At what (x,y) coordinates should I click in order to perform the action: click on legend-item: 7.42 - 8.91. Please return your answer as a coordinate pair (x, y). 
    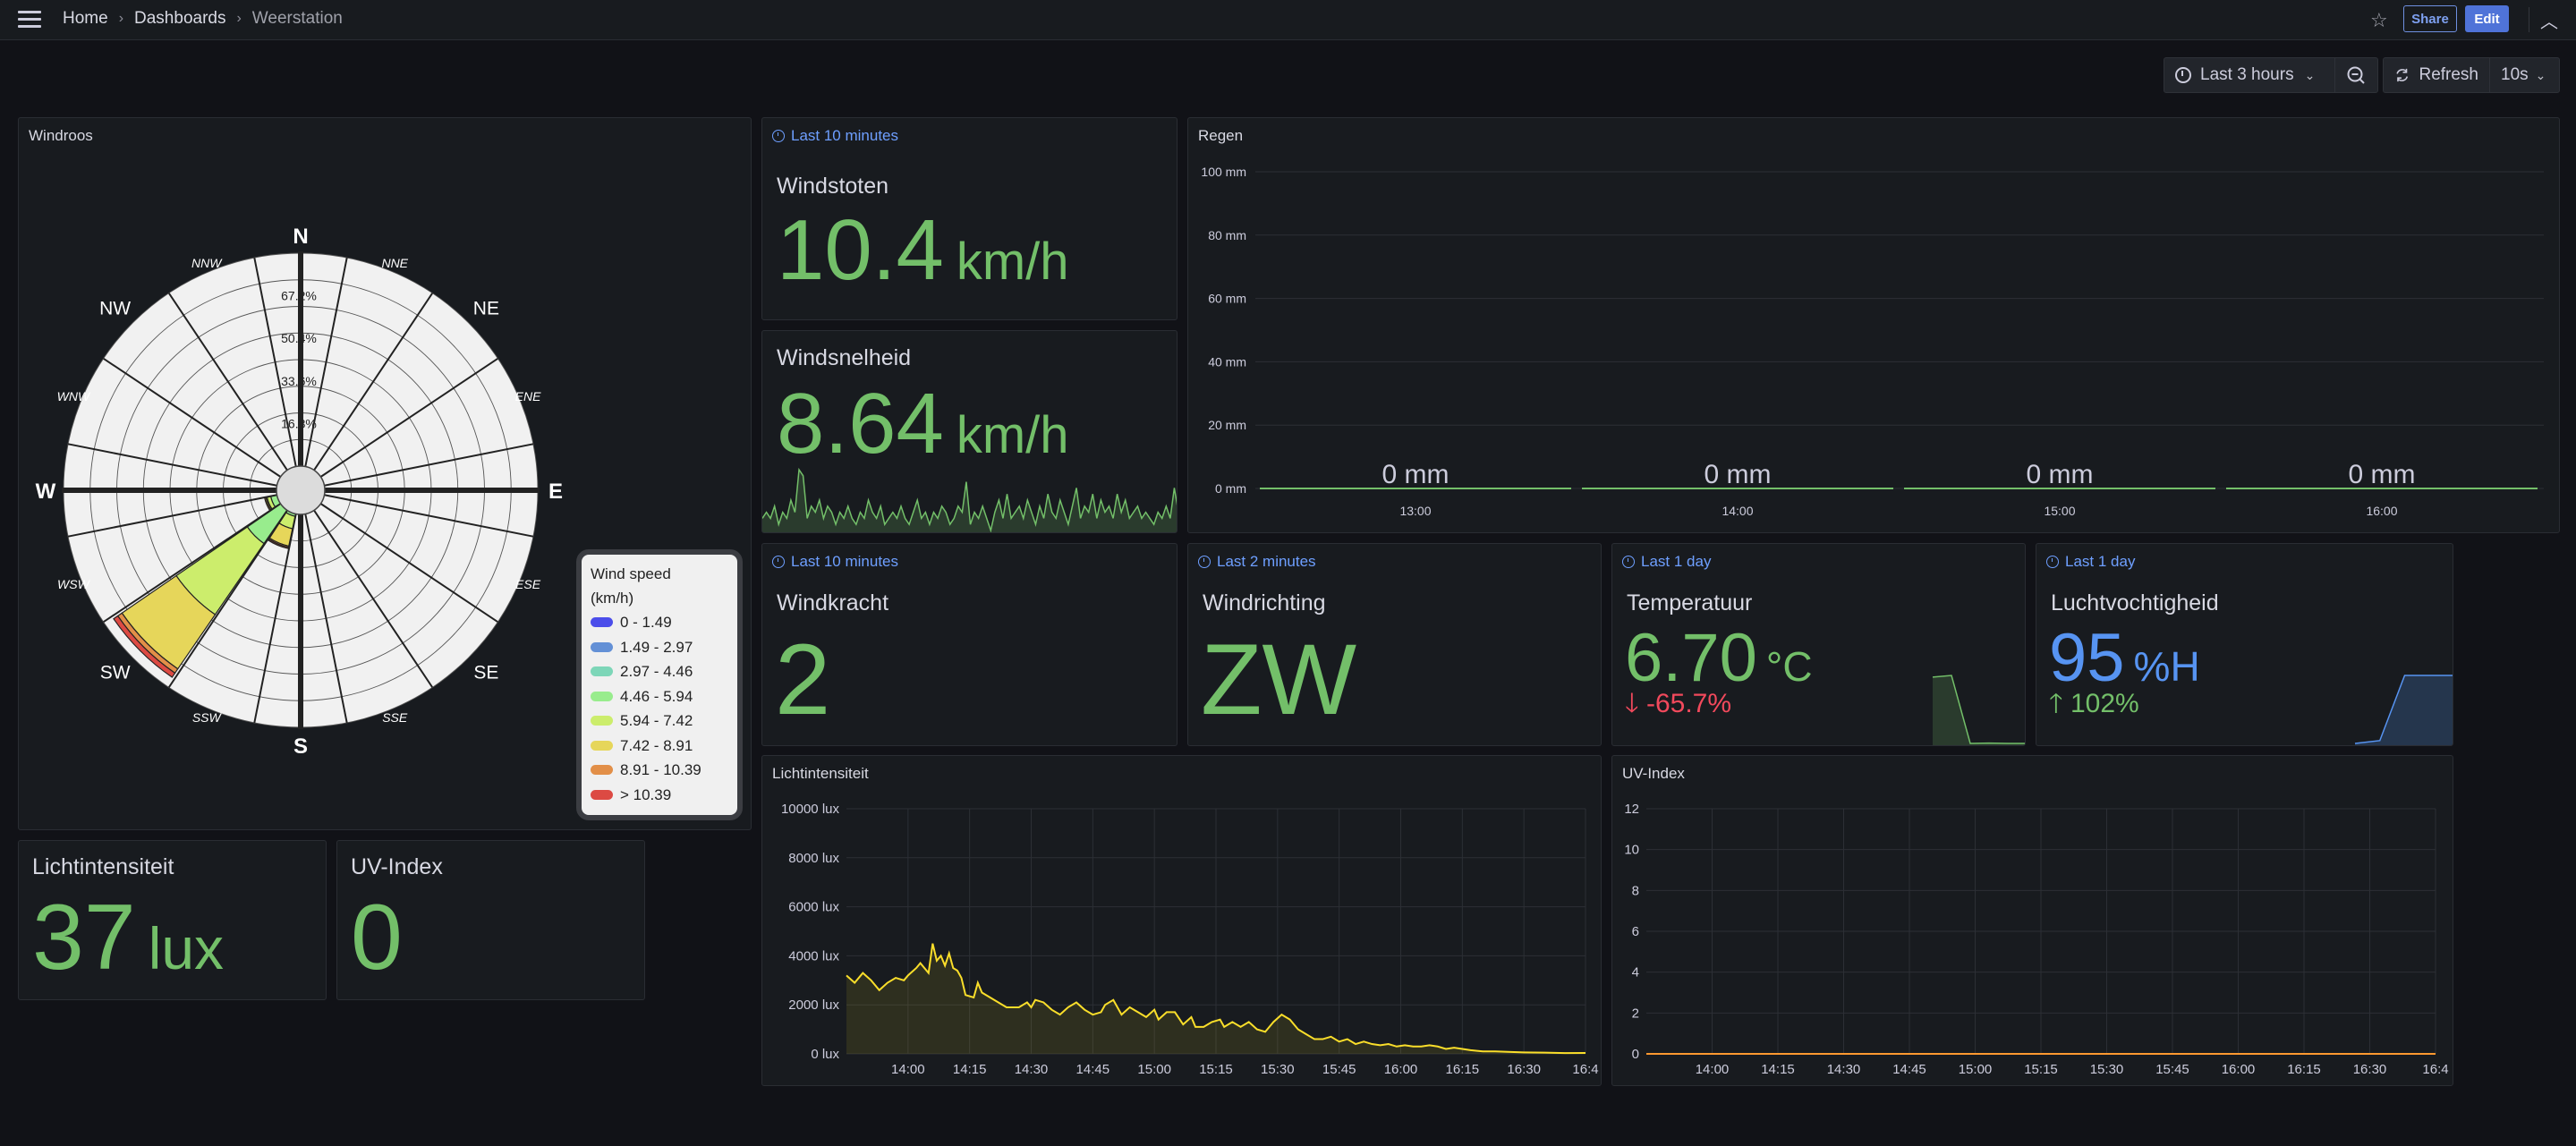
    Looking at the image, I should click on (659, 746).